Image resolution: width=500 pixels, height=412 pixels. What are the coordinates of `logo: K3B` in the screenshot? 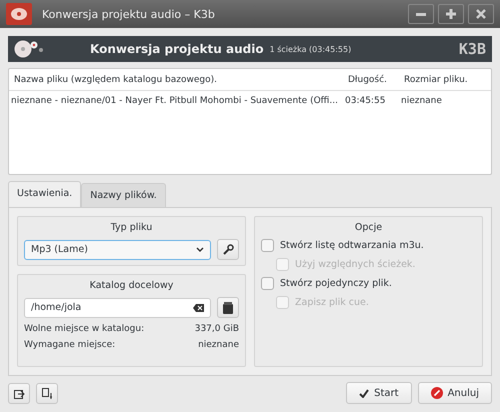 It's located at (472, 49).